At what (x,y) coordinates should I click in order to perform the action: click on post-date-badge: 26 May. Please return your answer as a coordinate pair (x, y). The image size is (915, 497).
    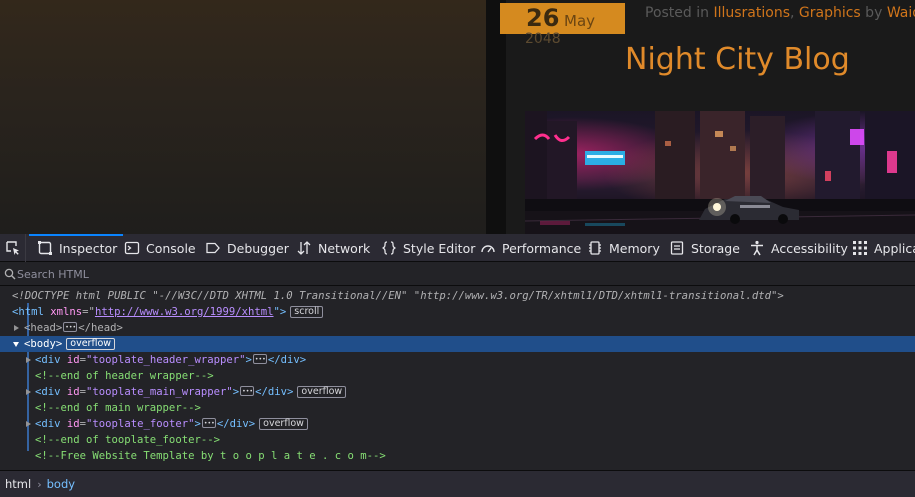
    Looking at the image, I should click on (562, 18).